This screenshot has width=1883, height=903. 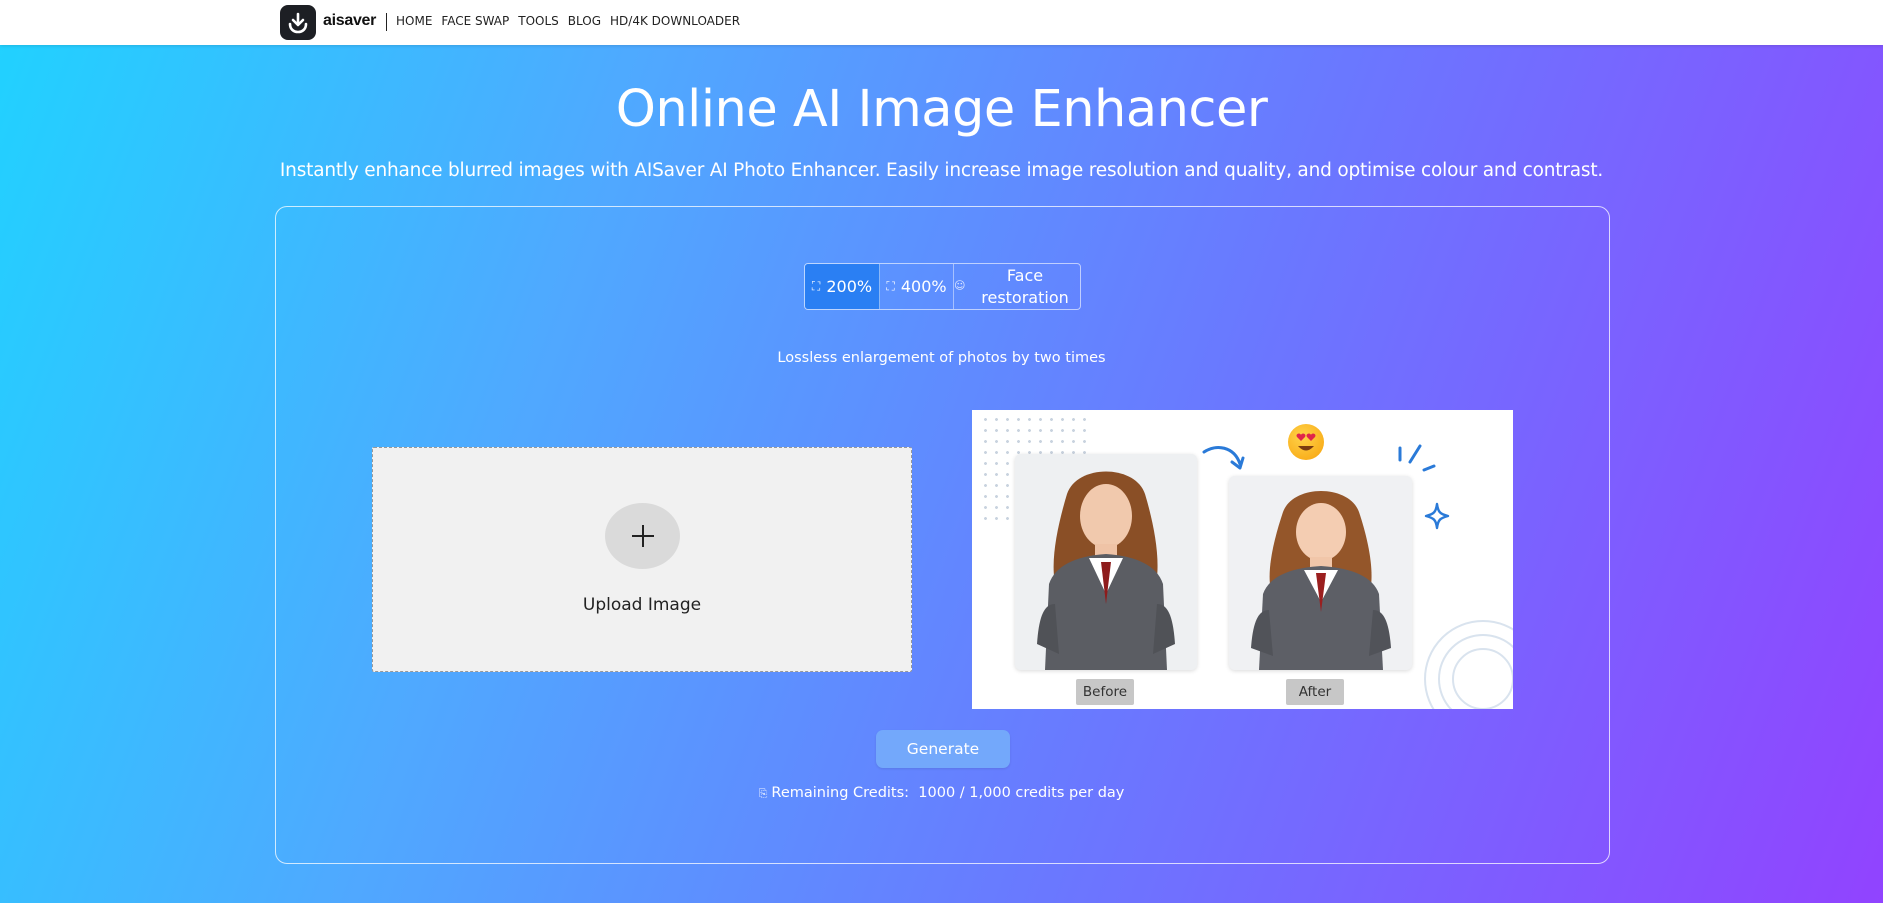 What do you see at coordinates (849, 286) in the screenshot?
I see `mode-200-label: 200%` at bounding box center [849, 286].